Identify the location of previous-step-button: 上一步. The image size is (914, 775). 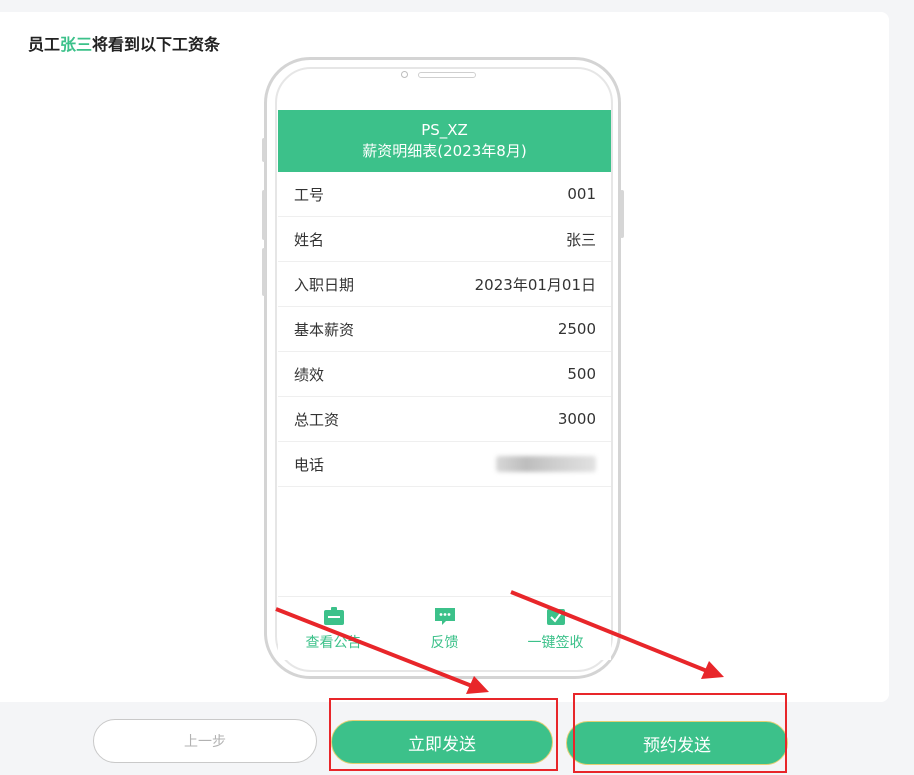
(205, 741).